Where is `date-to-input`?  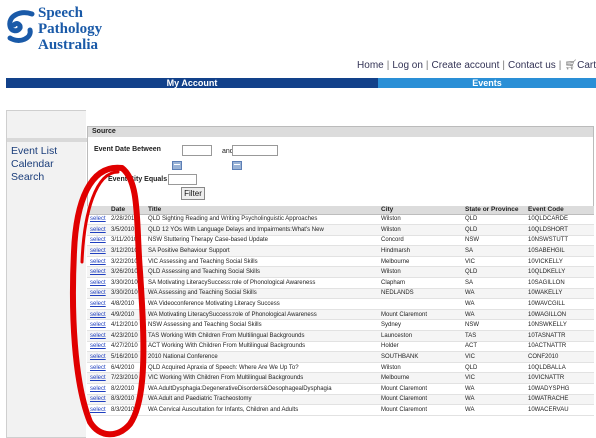 date-to-input is located at coordinates (255, 150).